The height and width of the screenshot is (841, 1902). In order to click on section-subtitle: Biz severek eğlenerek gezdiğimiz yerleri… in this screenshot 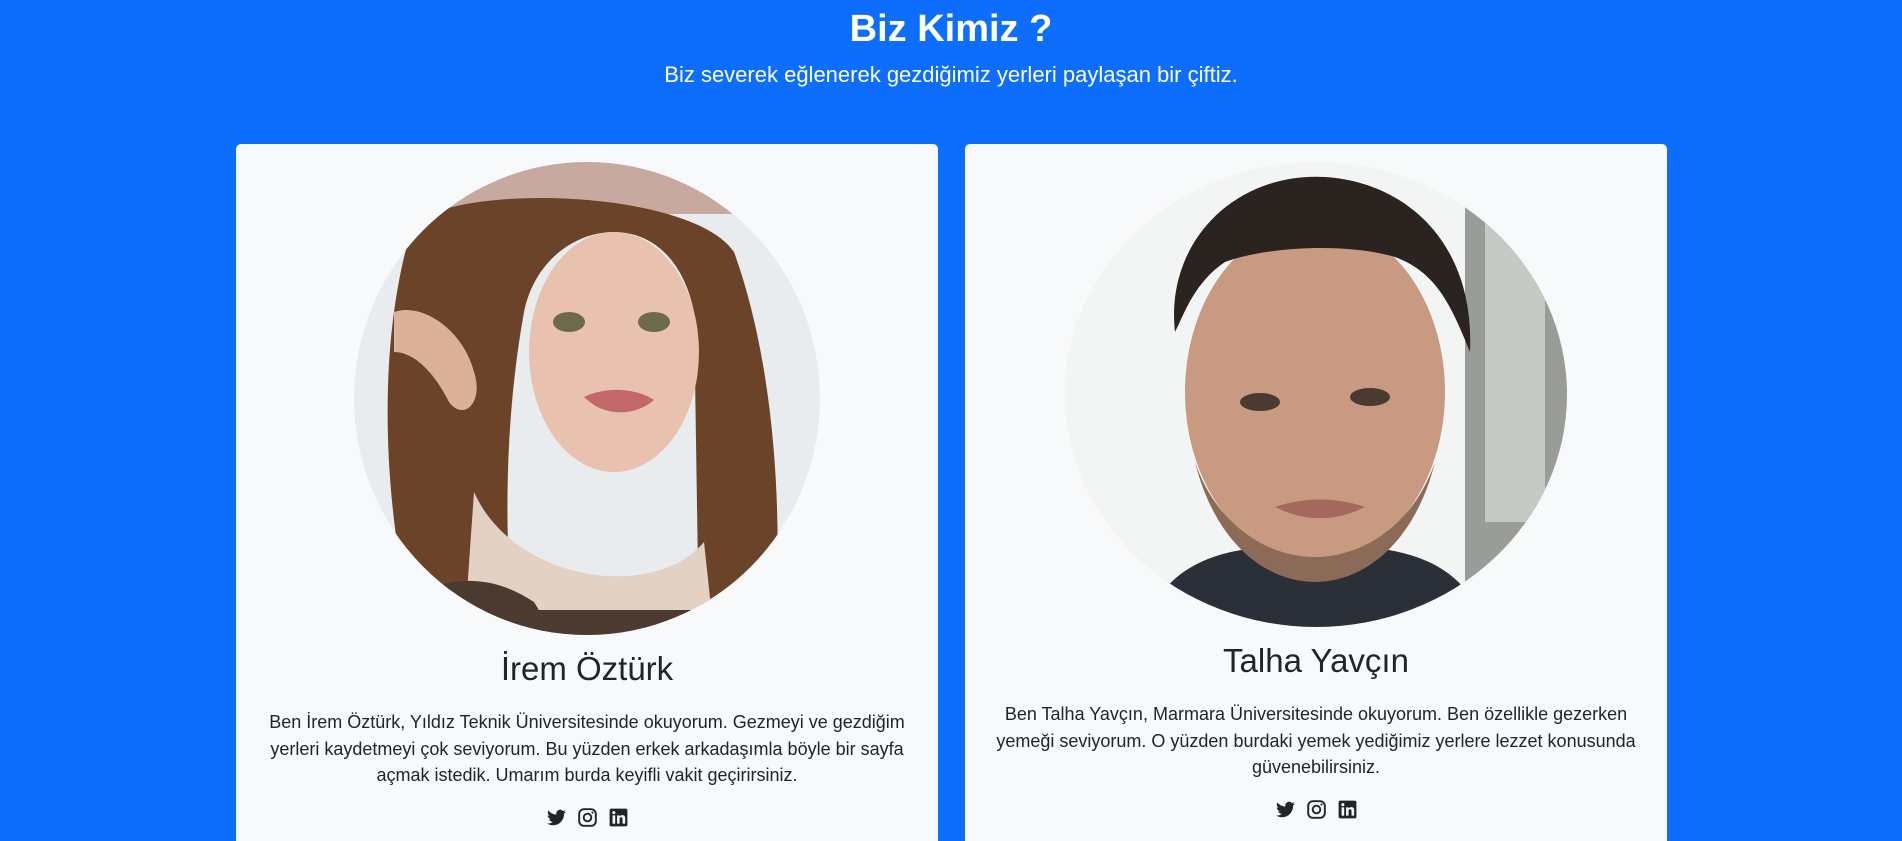, I will do `click(951, 74)`.